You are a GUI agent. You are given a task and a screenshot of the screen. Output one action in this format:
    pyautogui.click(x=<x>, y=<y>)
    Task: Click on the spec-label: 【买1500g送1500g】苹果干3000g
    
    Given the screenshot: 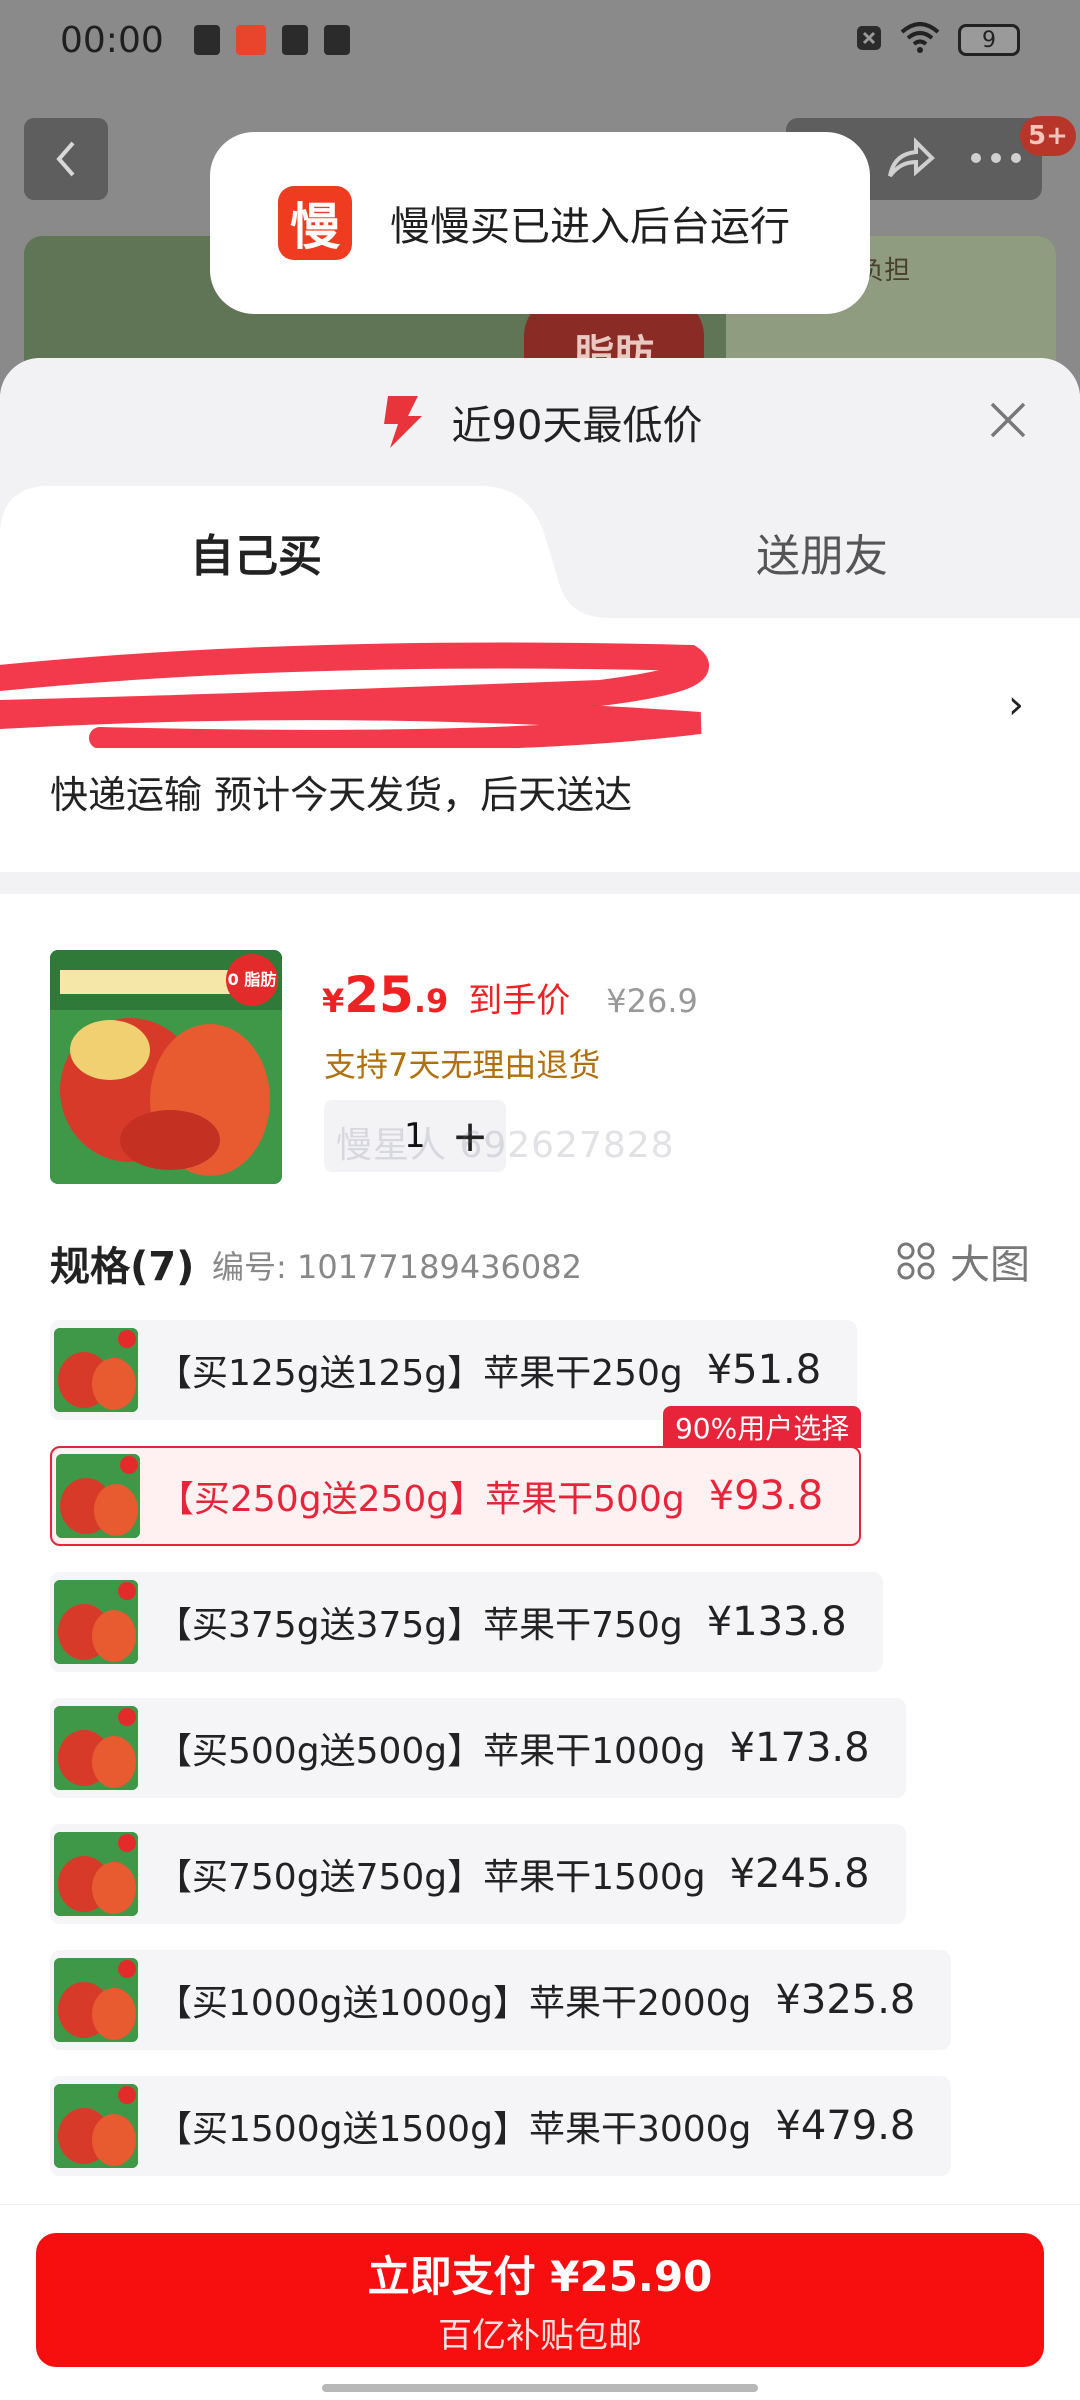 What is the action you would take?
    pyautogui.click(x=454, y=2129)
    